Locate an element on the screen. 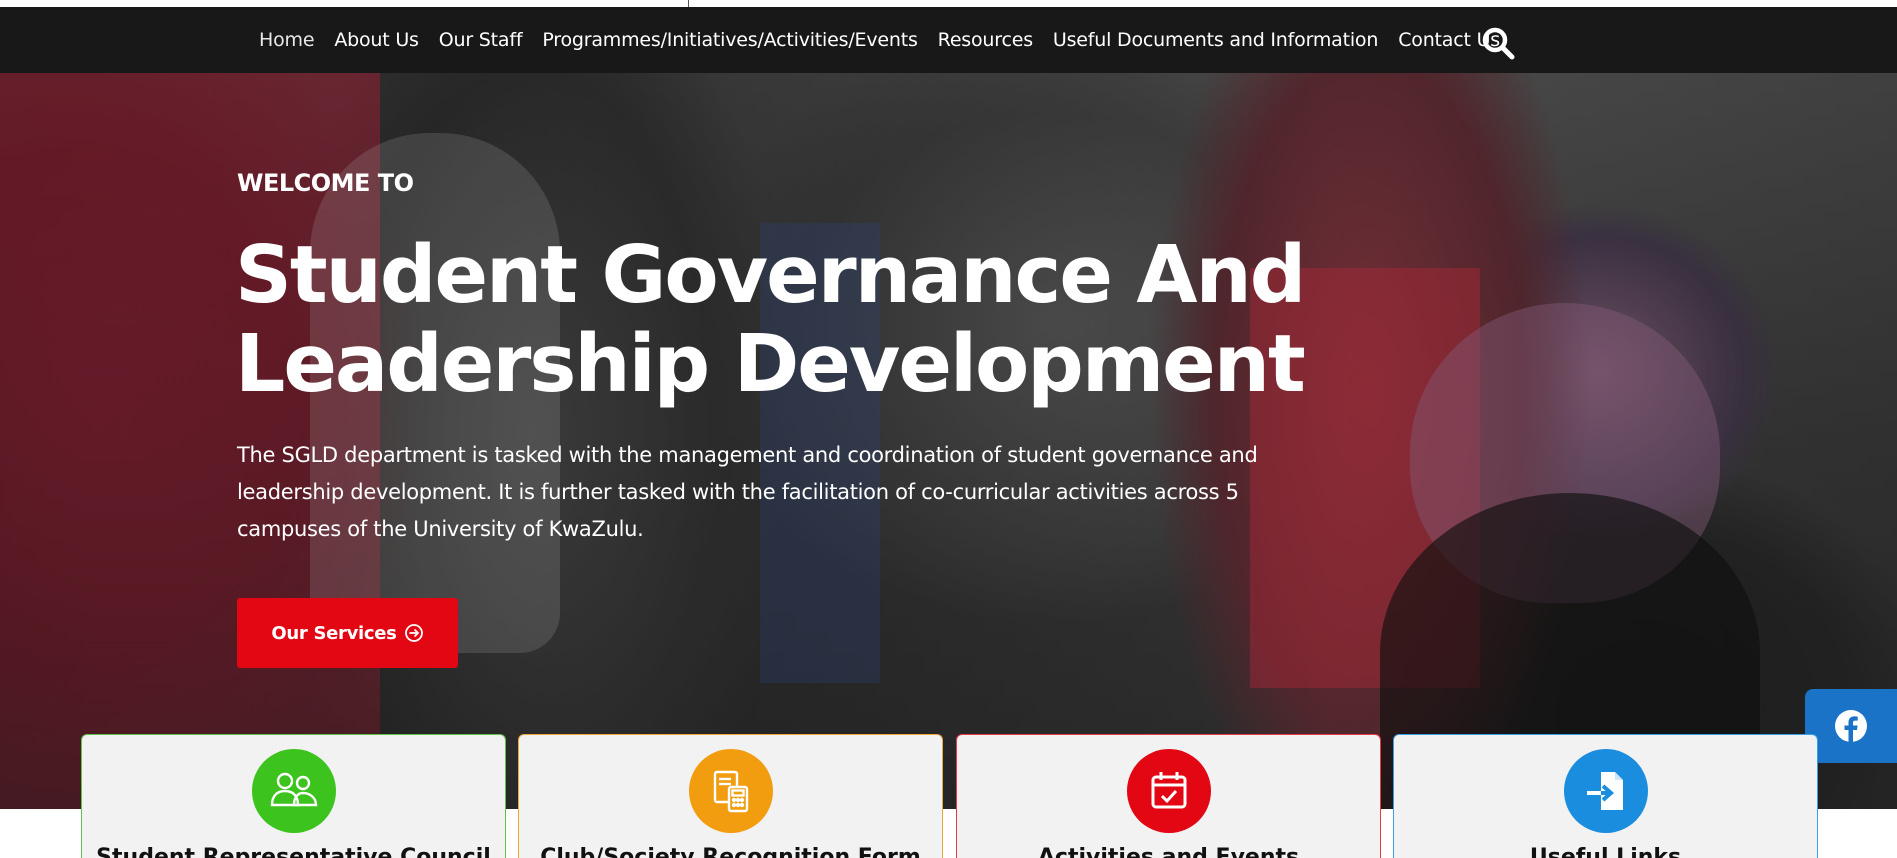 The height and width of the screenshot is (858, 1897). nav-item-useful-documents: Useful Documents and Information is located at coordinates (1215, 40).